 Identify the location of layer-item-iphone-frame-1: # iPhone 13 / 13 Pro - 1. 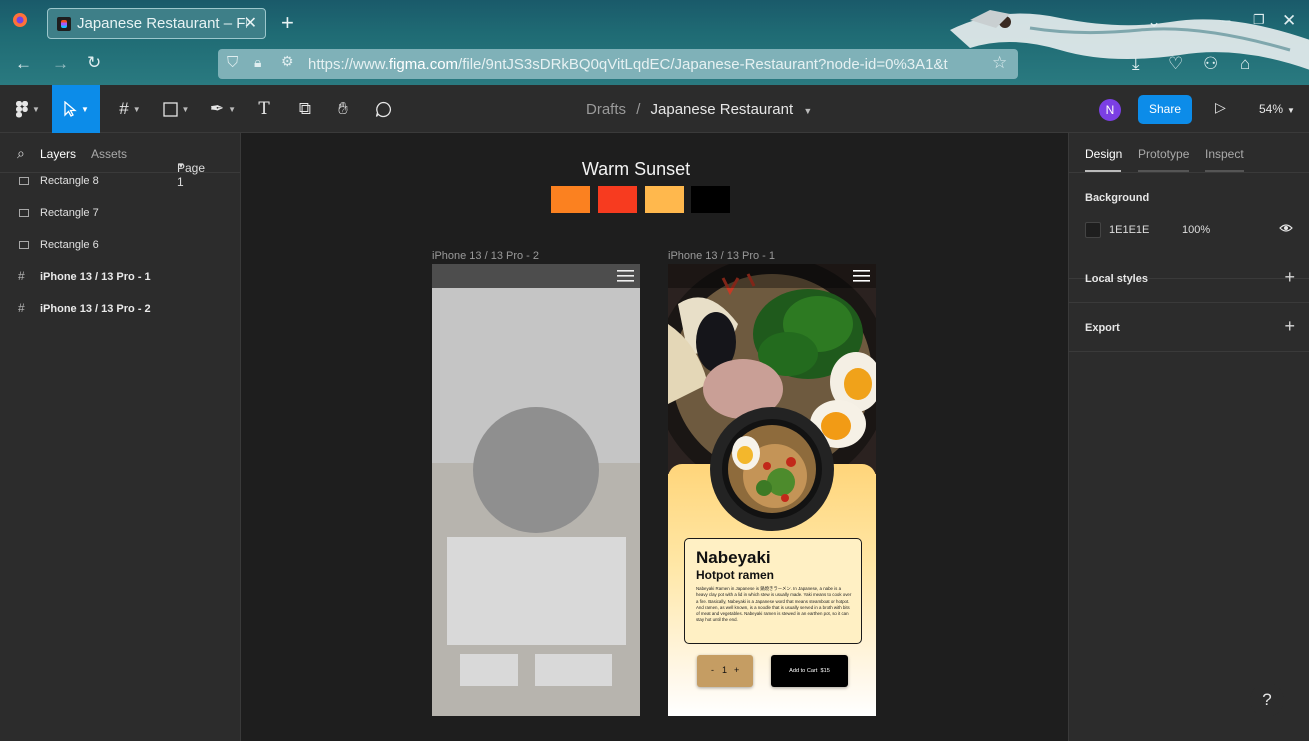
(120, 277).